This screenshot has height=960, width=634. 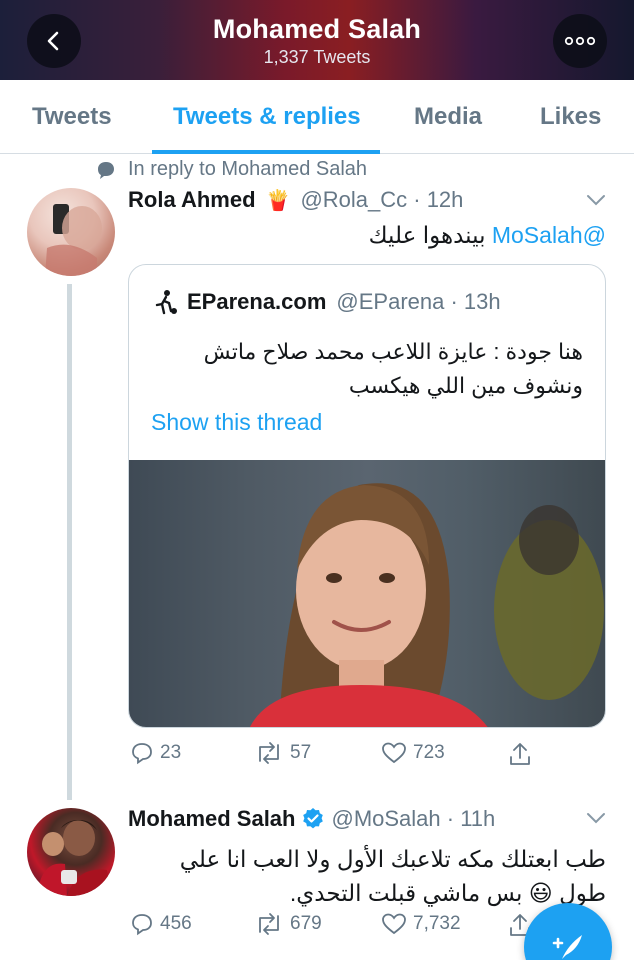 I want to click on quoted-author-name: EParena.com, so click(x=256, y=302).